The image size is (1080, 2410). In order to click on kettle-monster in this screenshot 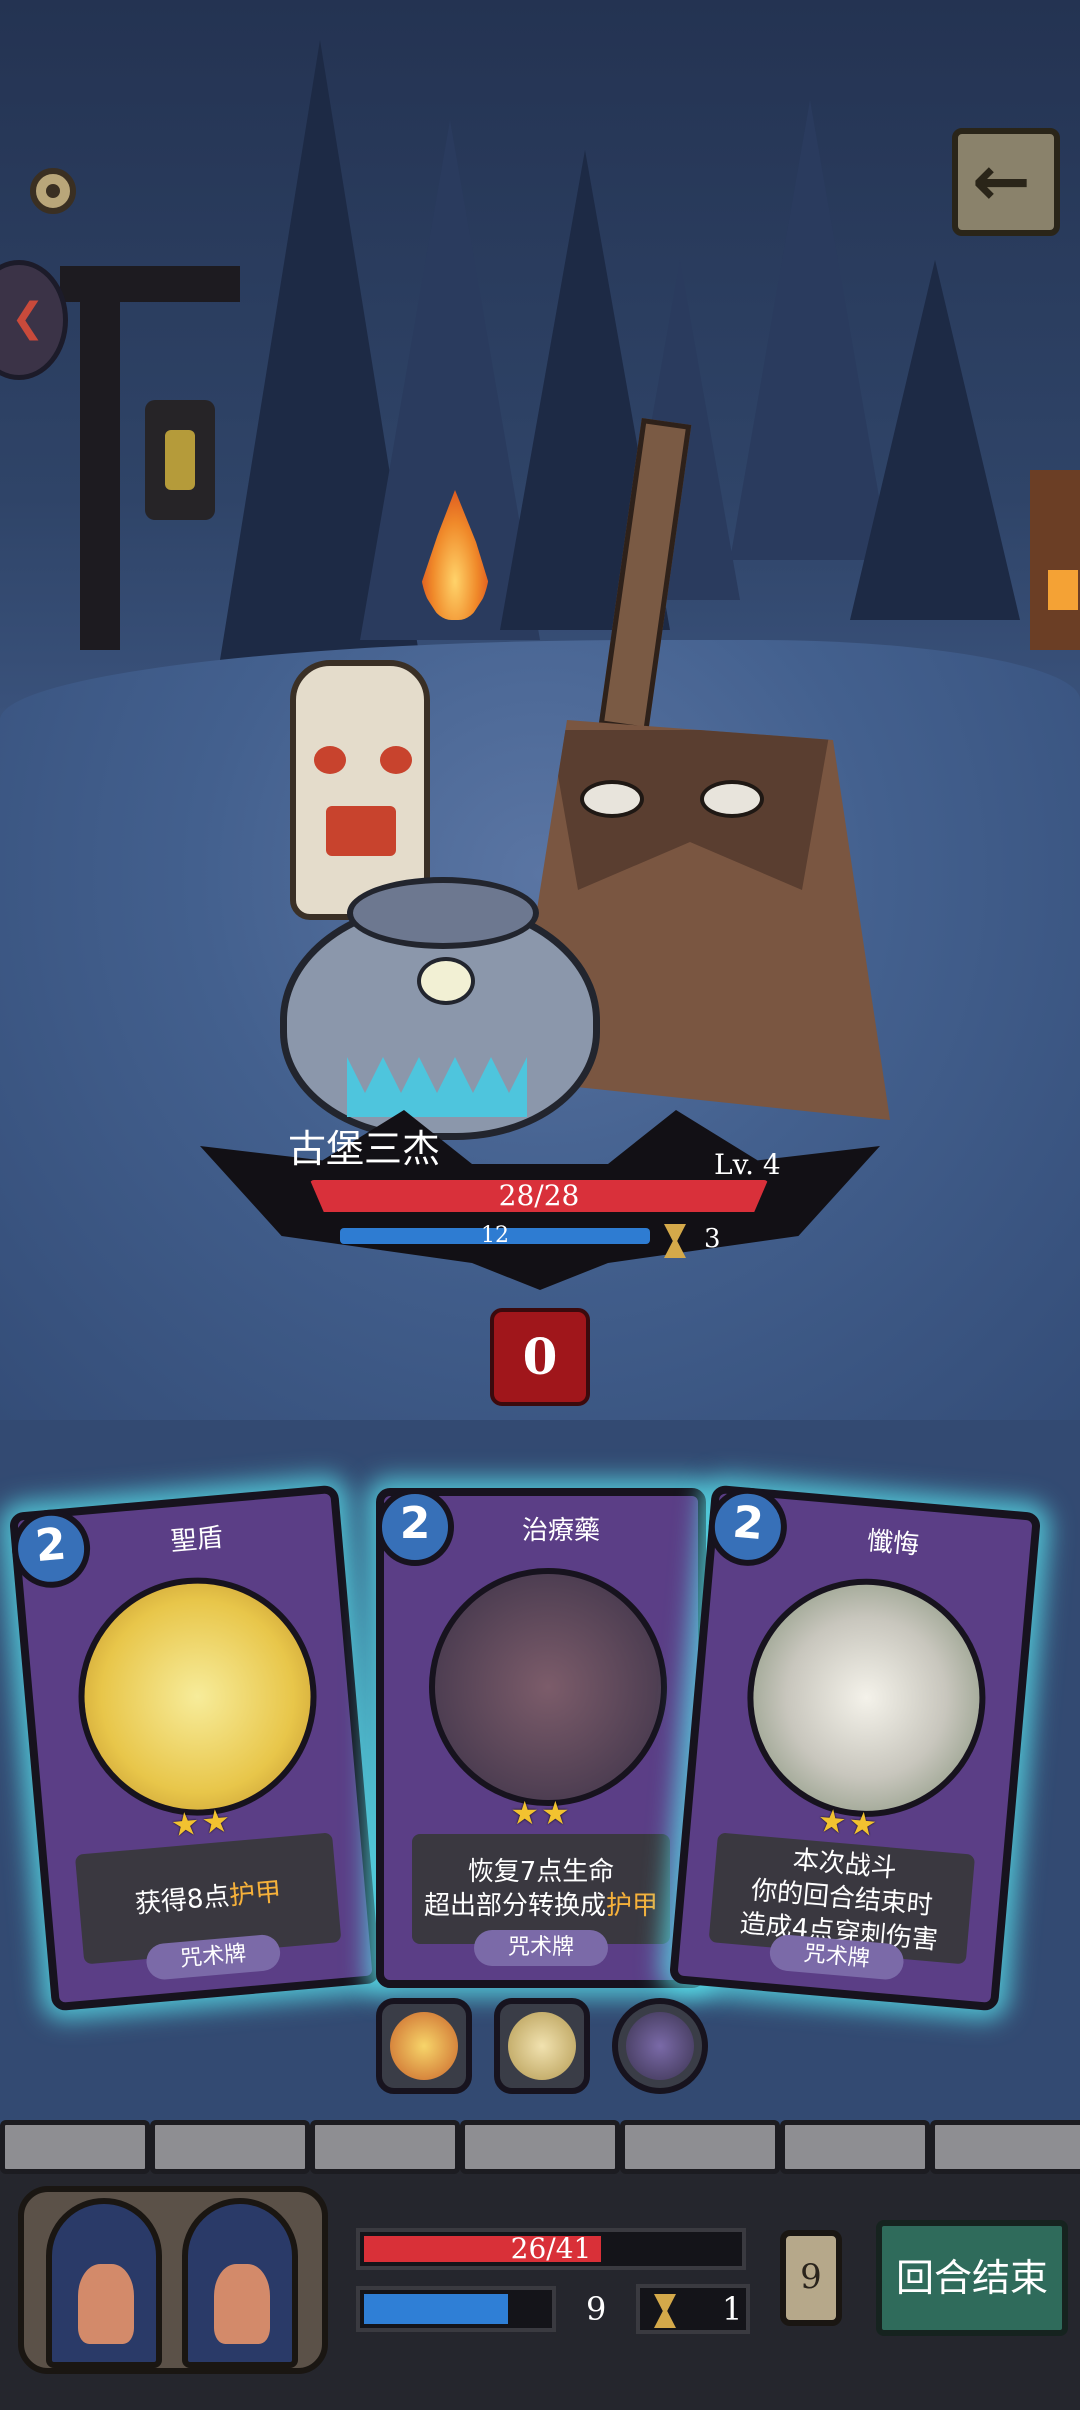, I will do `click(440, 1008)`.